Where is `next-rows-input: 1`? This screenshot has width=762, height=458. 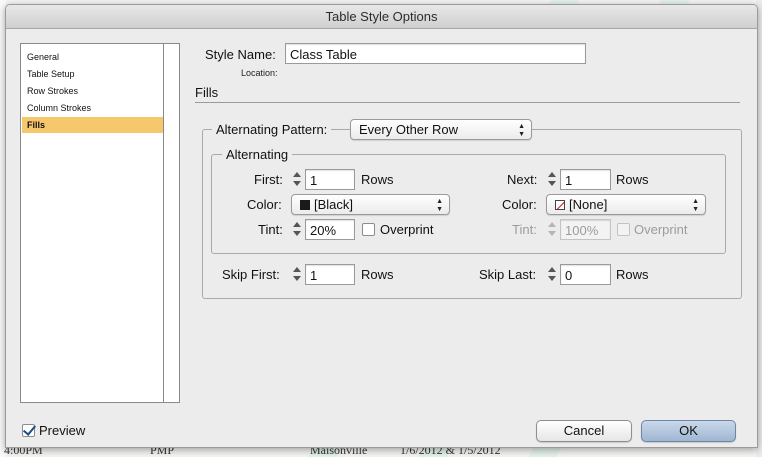
next-rows-input: 1 is located at coordinates (585, 179).